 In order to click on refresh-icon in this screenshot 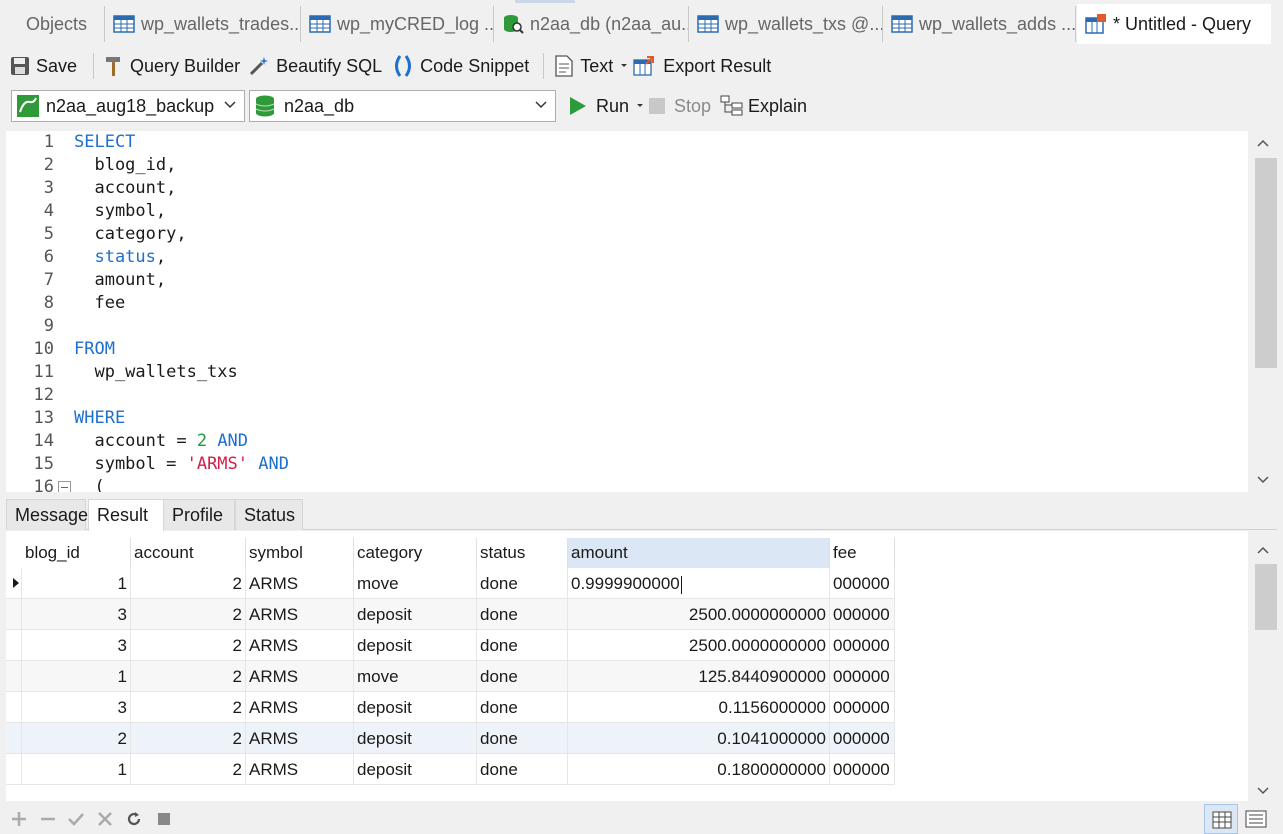, I will do `click(134, 819)`.